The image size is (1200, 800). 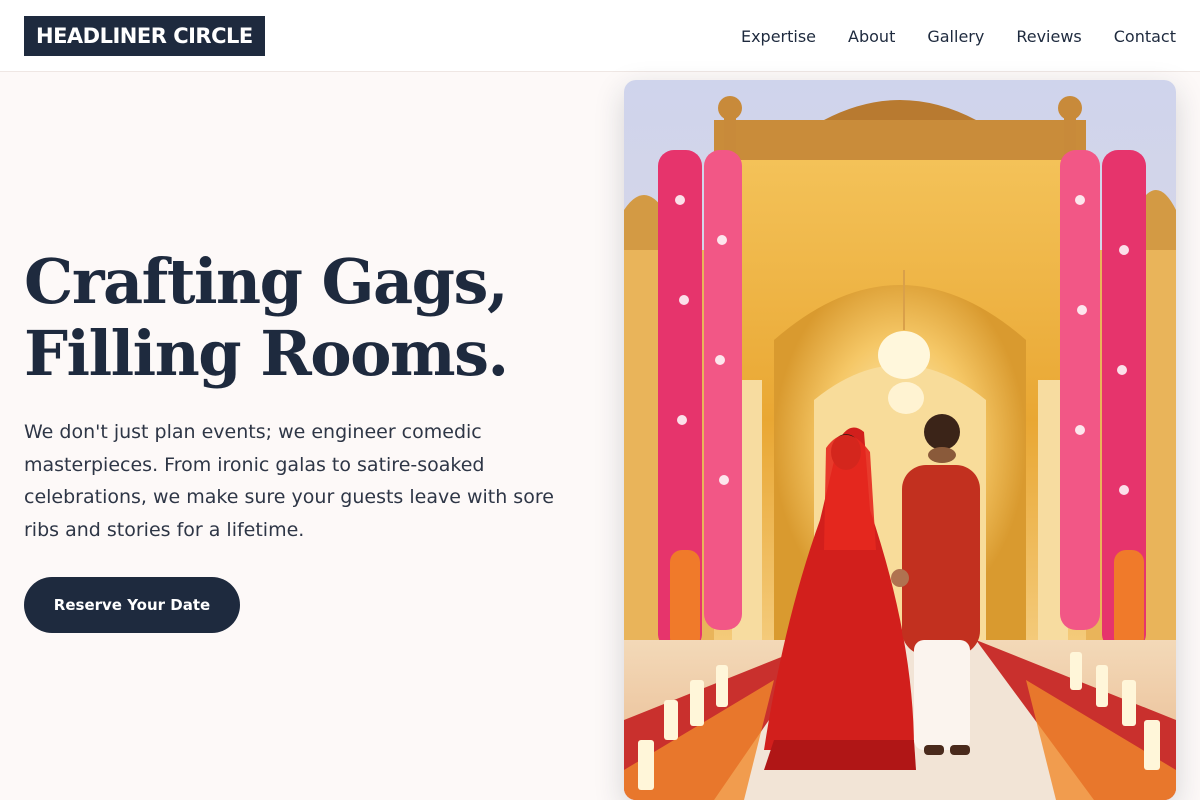 I want to click on hero-title: Crafting Gags, Filling Rooms., so click(x=314, y=318).